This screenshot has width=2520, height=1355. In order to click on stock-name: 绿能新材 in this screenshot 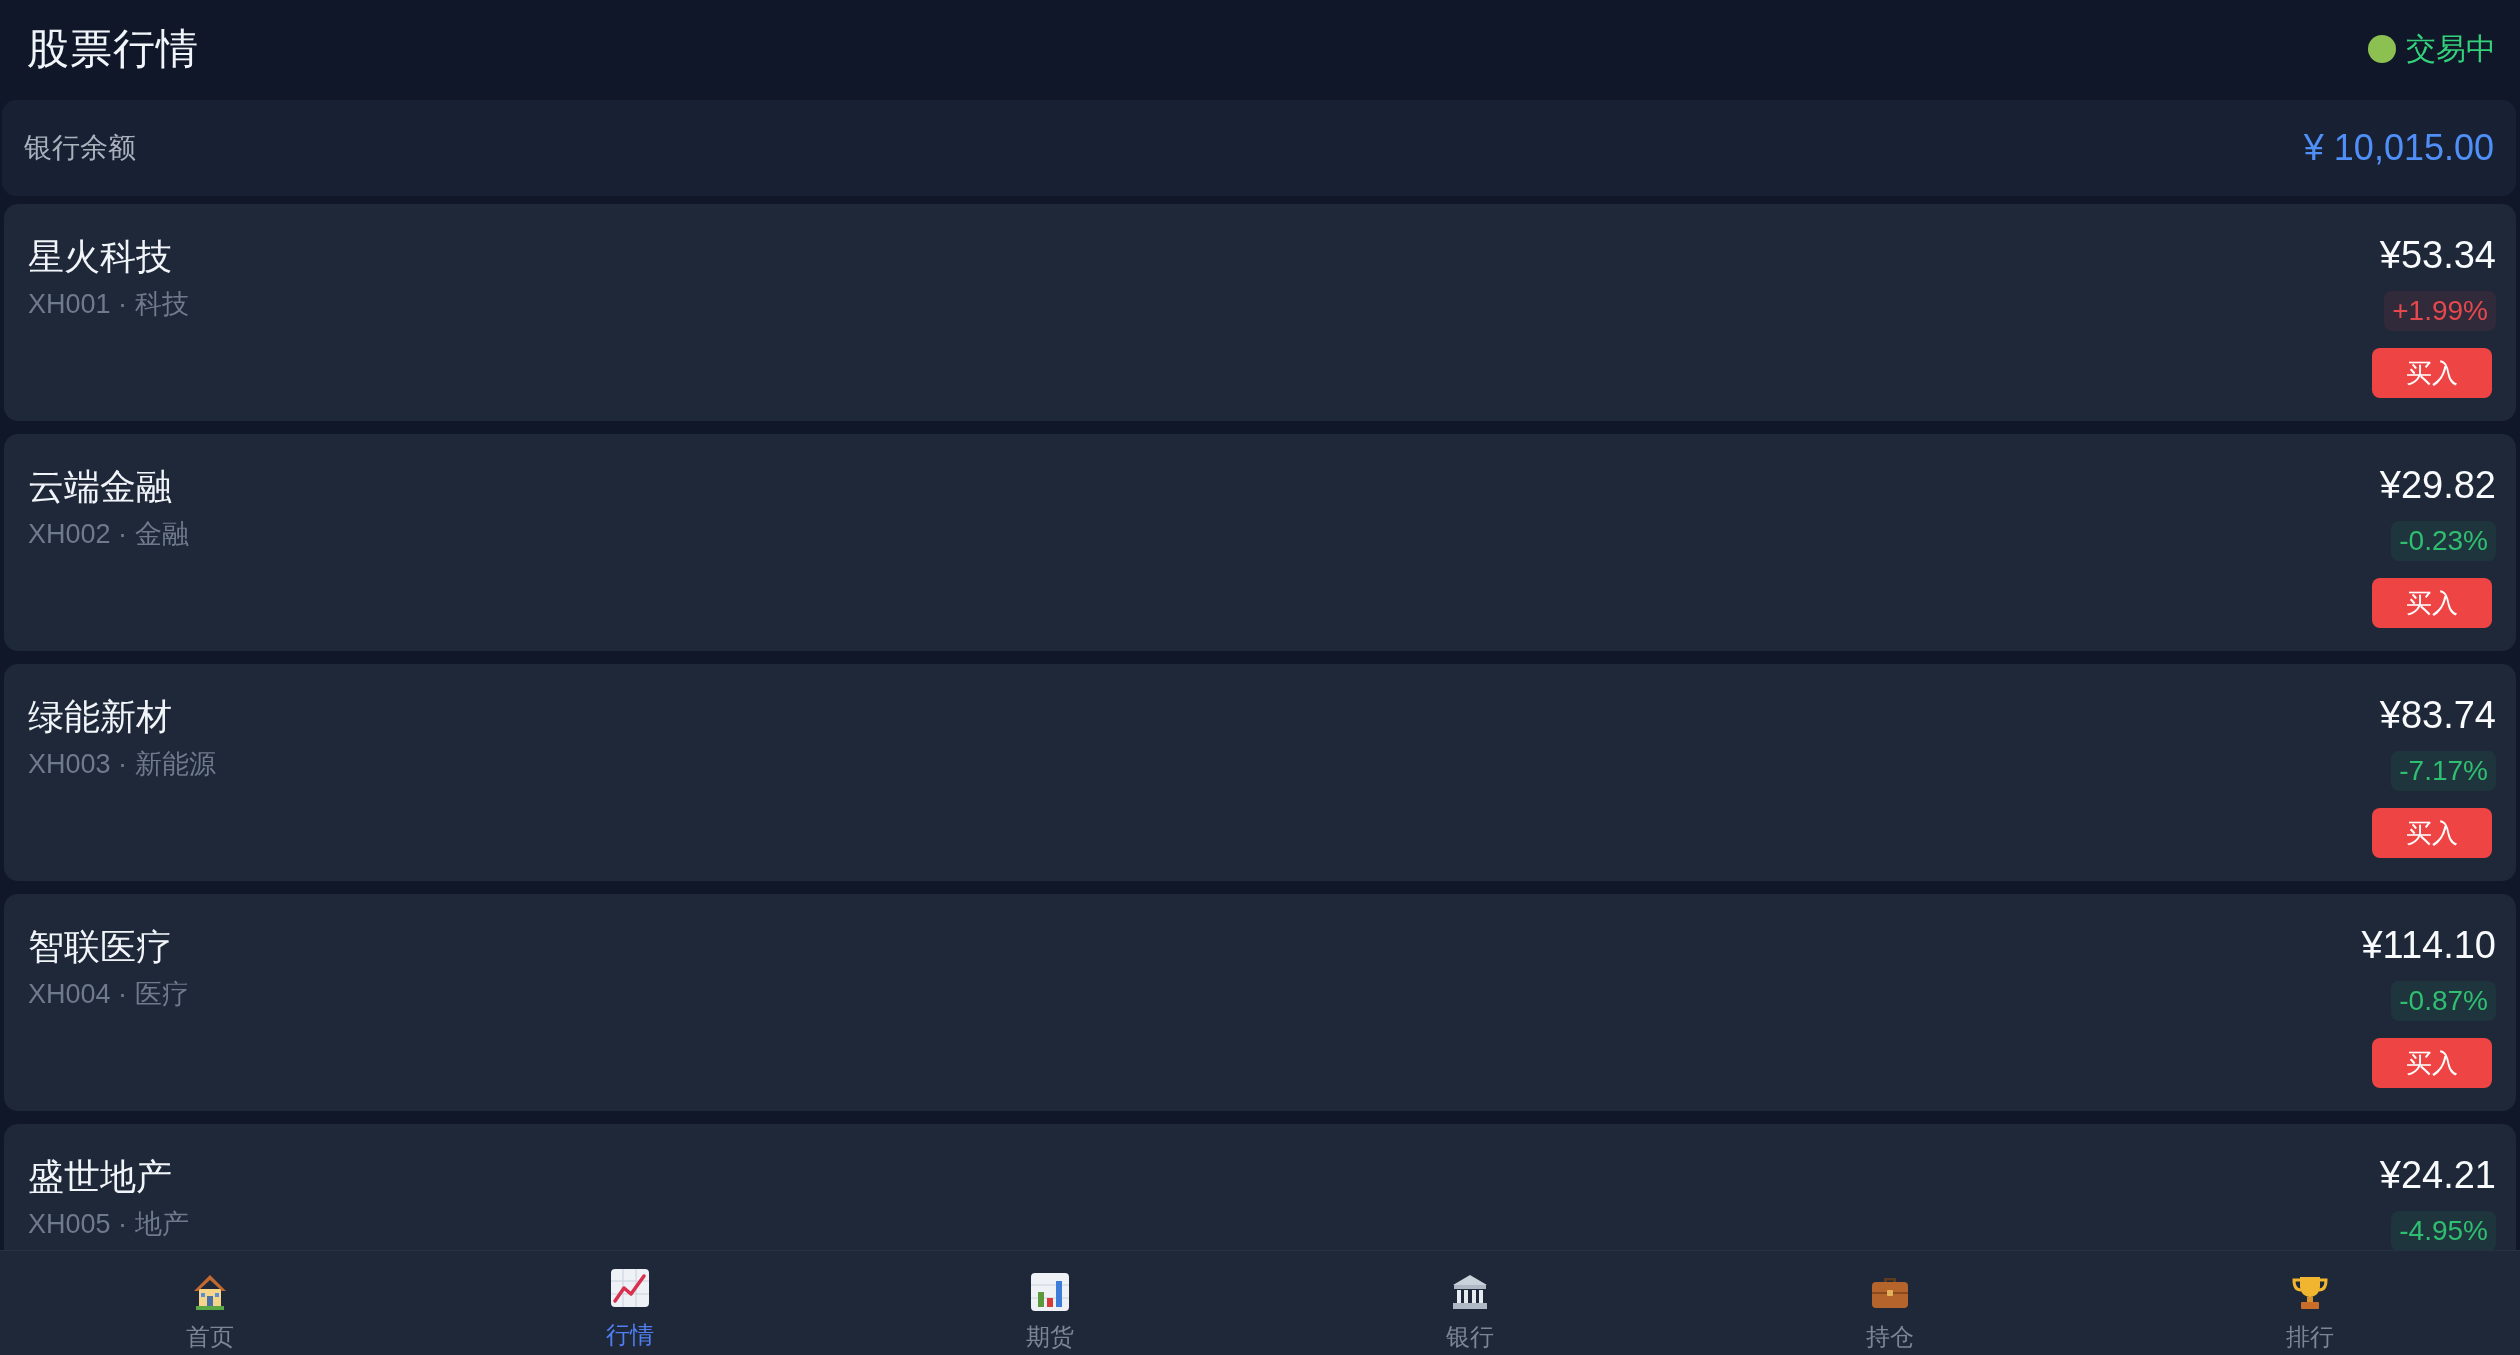, I will do `click(100, 717)`.